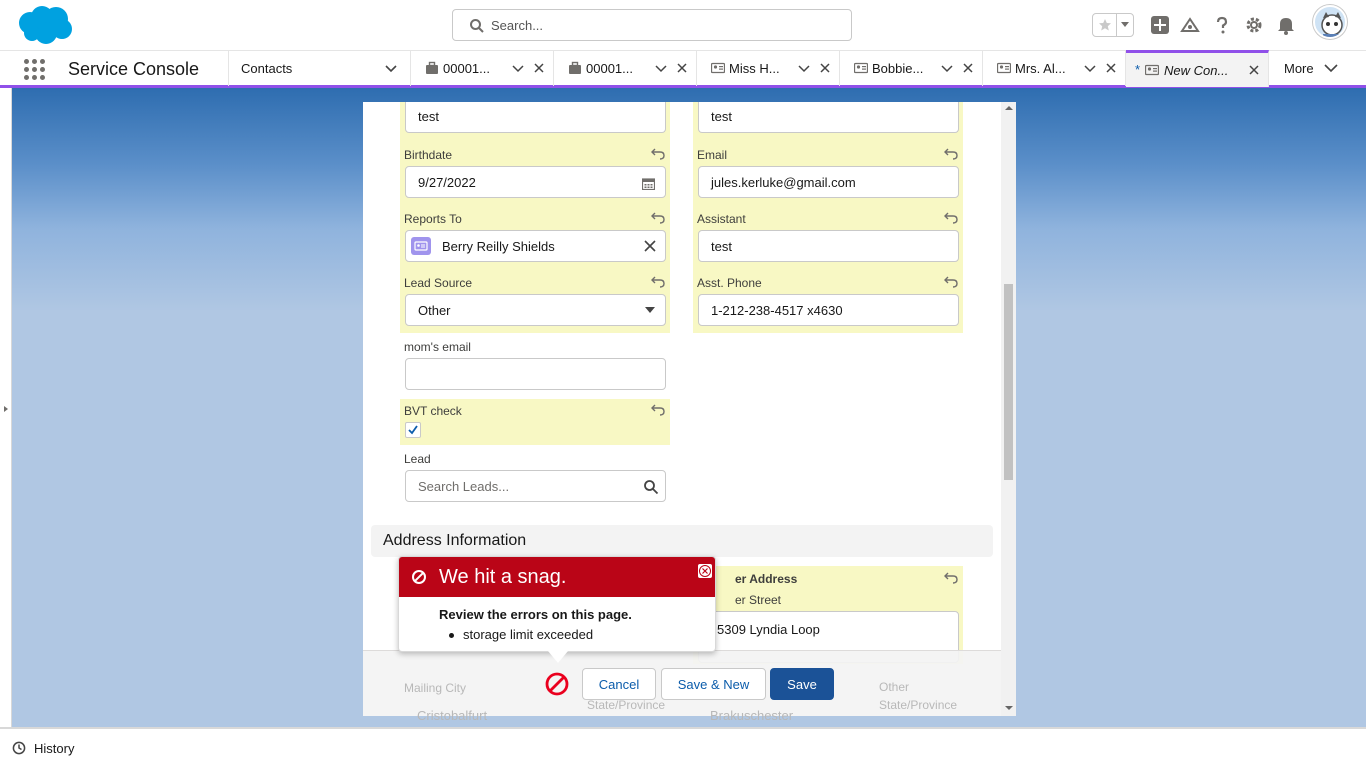  What do you see at coordinates (619, 684) in the screenshot?
I see `cancel-button: Cancel` at bounding box center [619, 684].